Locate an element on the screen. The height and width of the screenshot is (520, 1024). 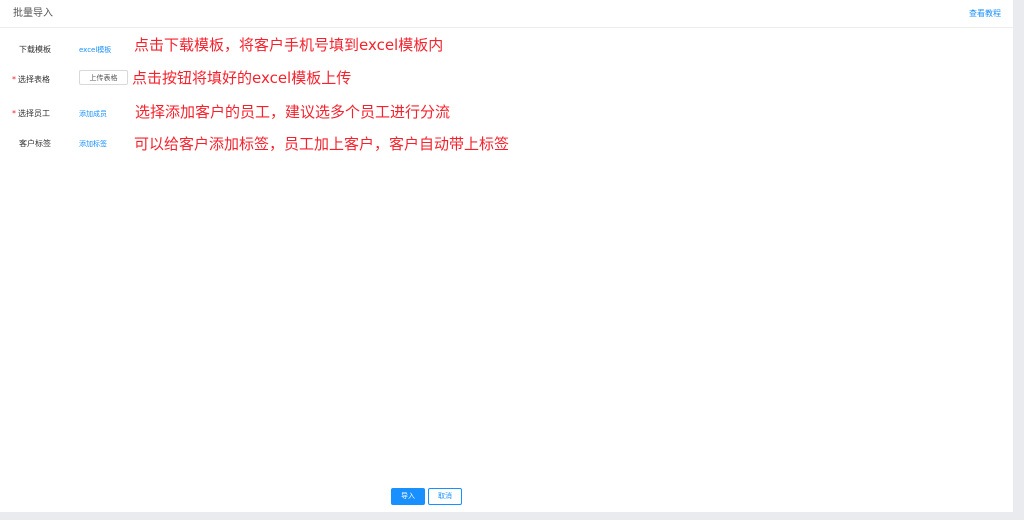
download-template-annotation: 点击下载模板，将客户手机号填到excel模板内 is located at coordinates (289, 45).